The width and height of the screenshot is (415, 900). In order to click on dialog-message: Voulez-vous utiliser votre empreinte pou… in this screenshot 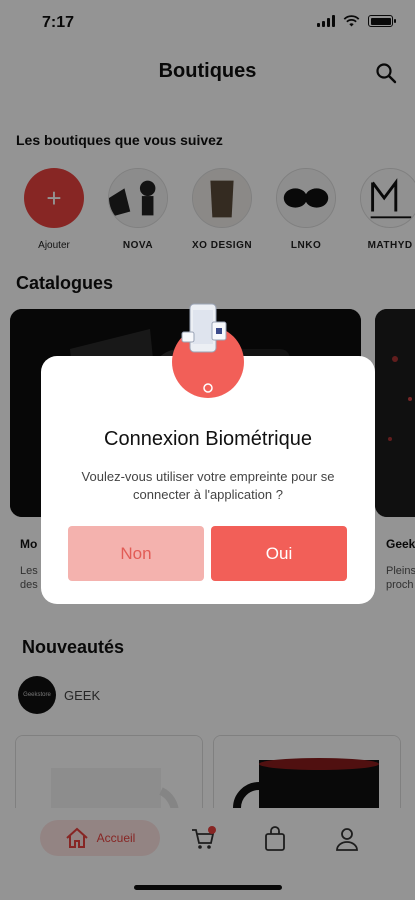, I will do `click(208, 485)`.